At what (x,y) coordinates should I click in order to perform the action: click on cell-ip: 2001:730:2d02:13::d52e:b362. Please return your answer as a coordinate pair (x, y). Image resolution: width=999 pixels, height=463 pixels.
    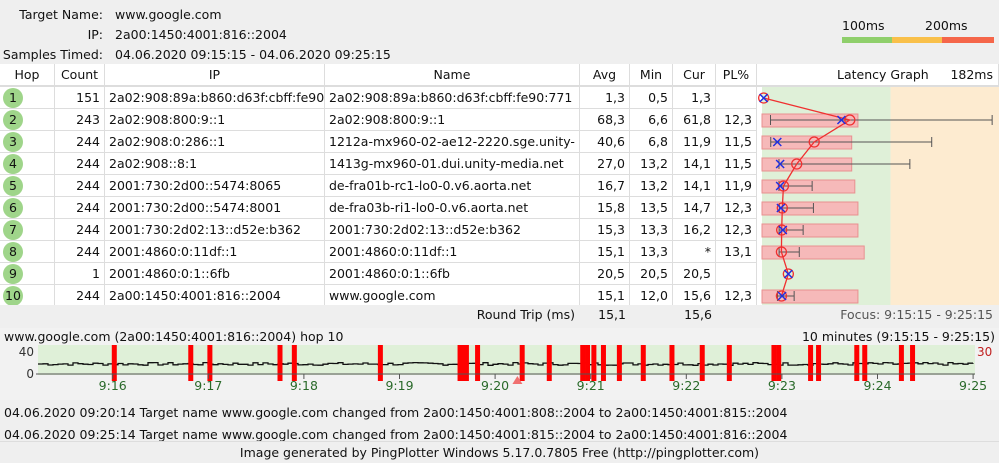
    Looking at the image, I should click on (215, 229).